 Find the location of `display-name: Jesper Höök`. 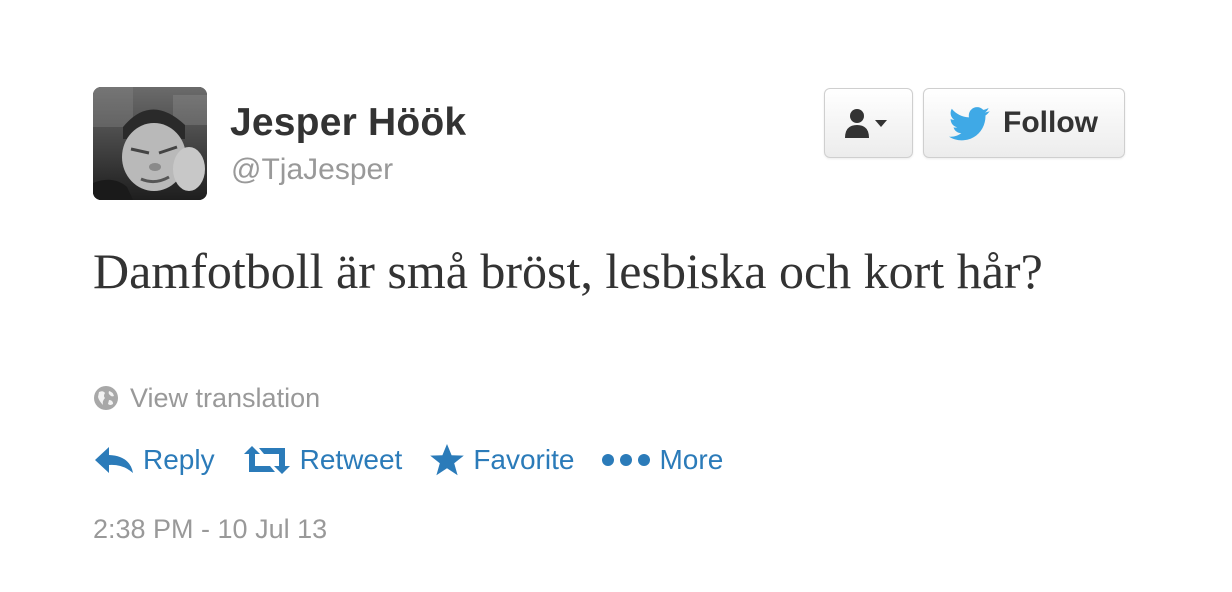

display-name: Jesper Höök is located at coordinates (348, 123).